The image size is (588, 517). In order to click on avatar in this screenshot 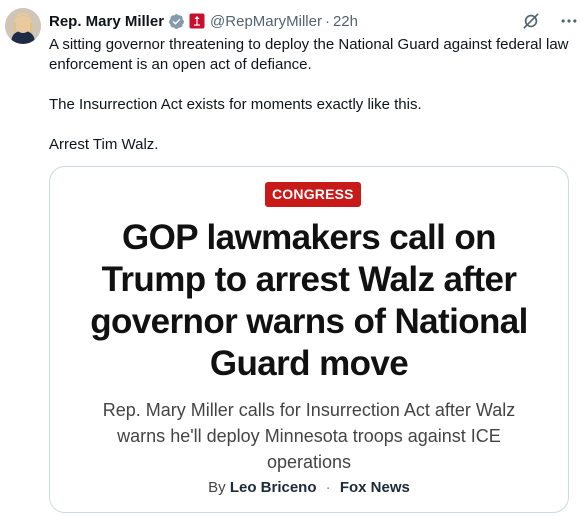, I will do `click(23, 26)`.